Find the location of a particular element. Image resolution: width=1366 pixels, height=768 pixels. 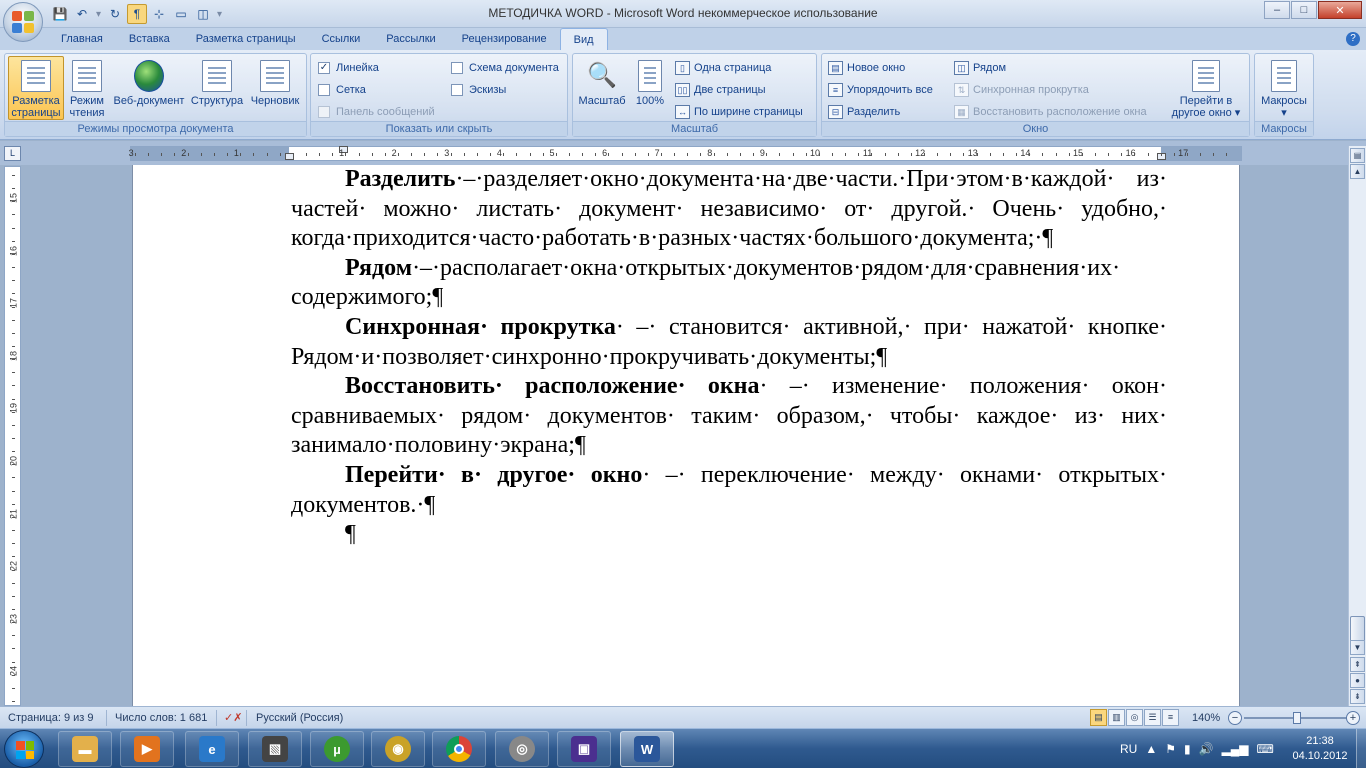

show-desktop-button is located at coordinates (1361, 748).